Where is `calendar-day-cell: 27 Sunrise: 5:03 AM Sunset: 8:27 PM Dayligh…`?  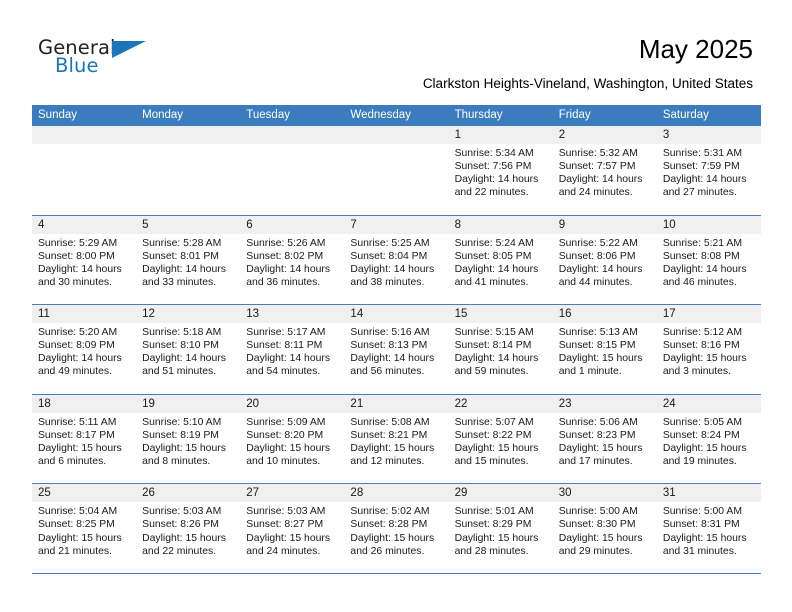 calendar-day-cell: 27 Sunrise: 5:03 AM Sunset: 8:27 PM Dayligh… is located at coordinates (292, 528).